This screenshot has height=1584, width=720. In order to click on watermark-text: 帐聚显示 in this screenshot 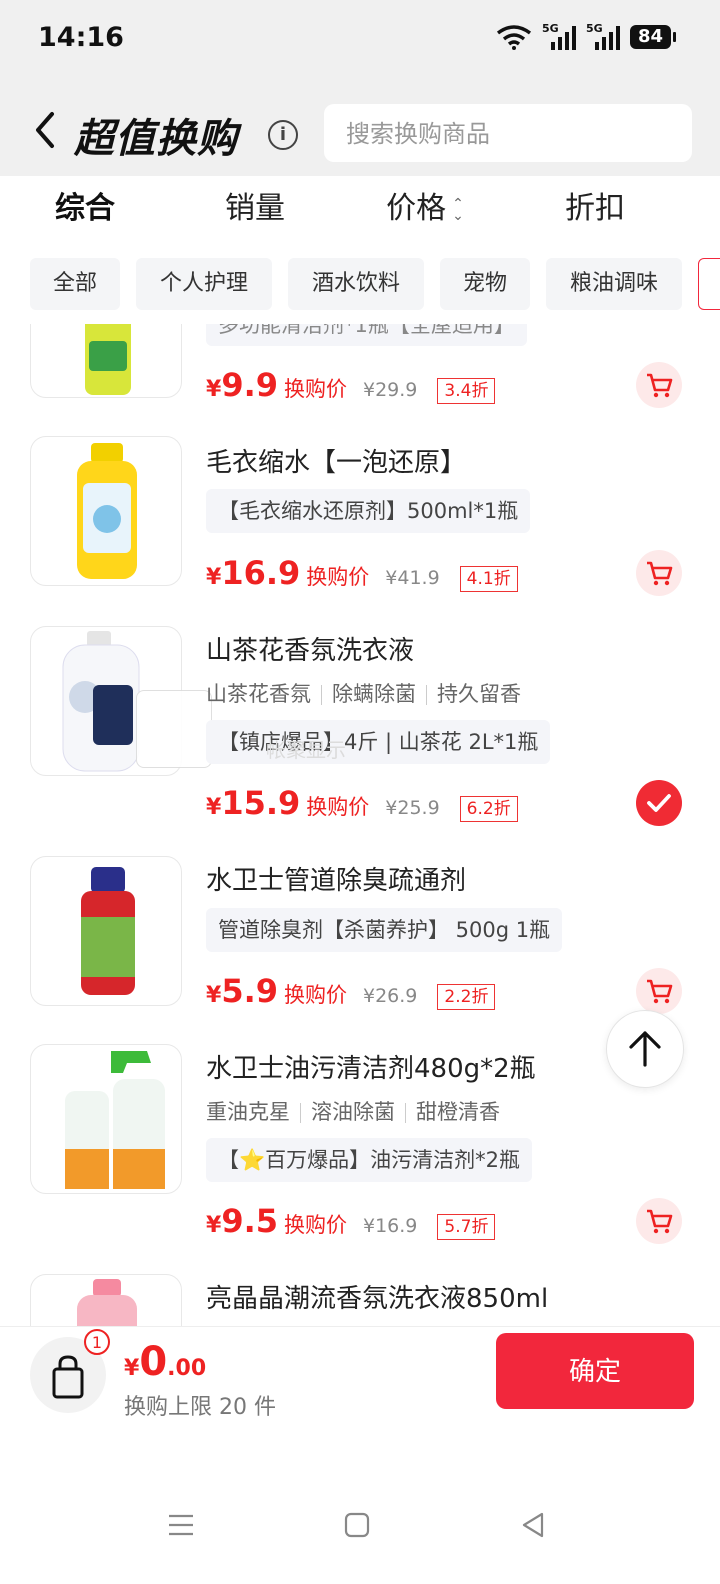, I will do `click(306, 750)`.